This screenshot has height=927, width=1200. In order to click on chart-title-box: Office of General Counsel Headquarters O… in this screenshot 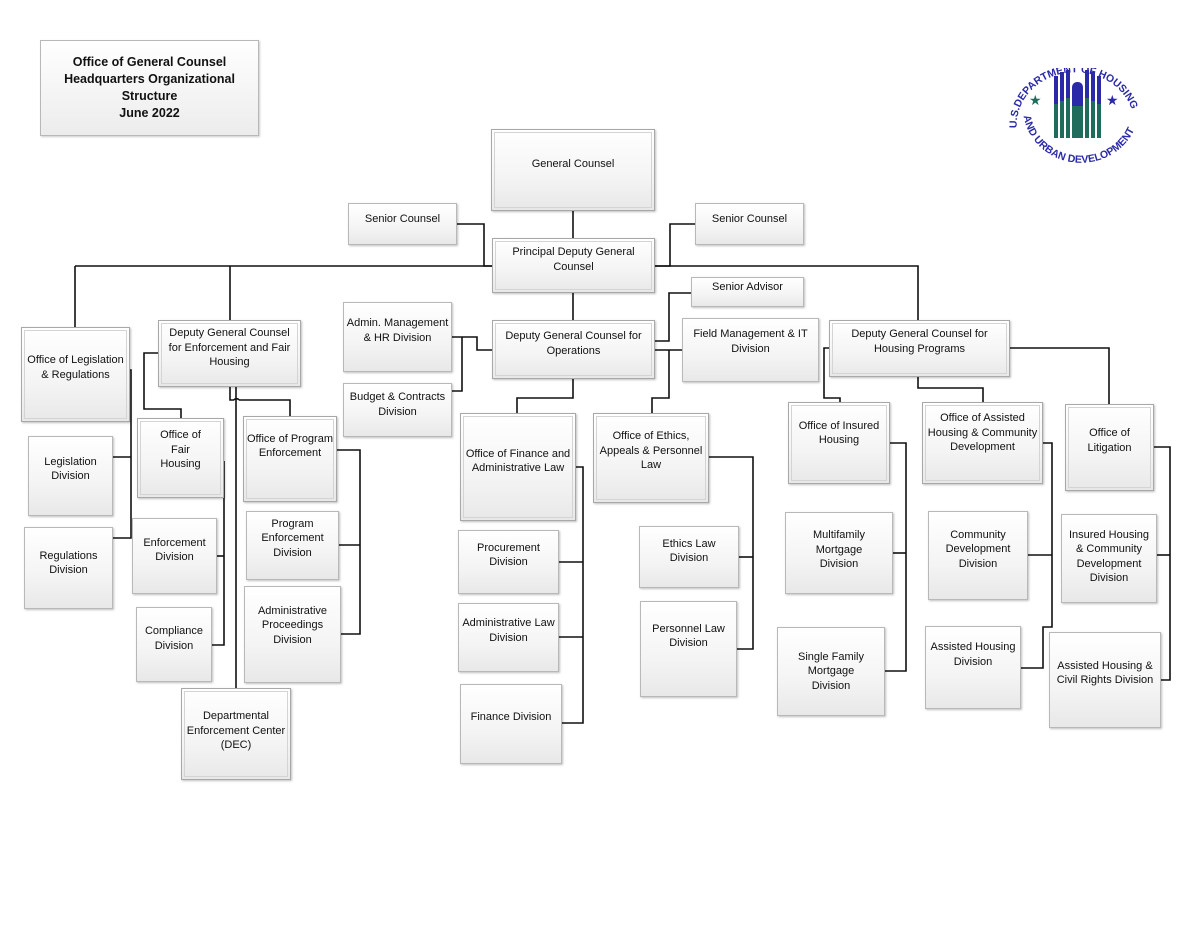, I will do `click(149, 88)`.